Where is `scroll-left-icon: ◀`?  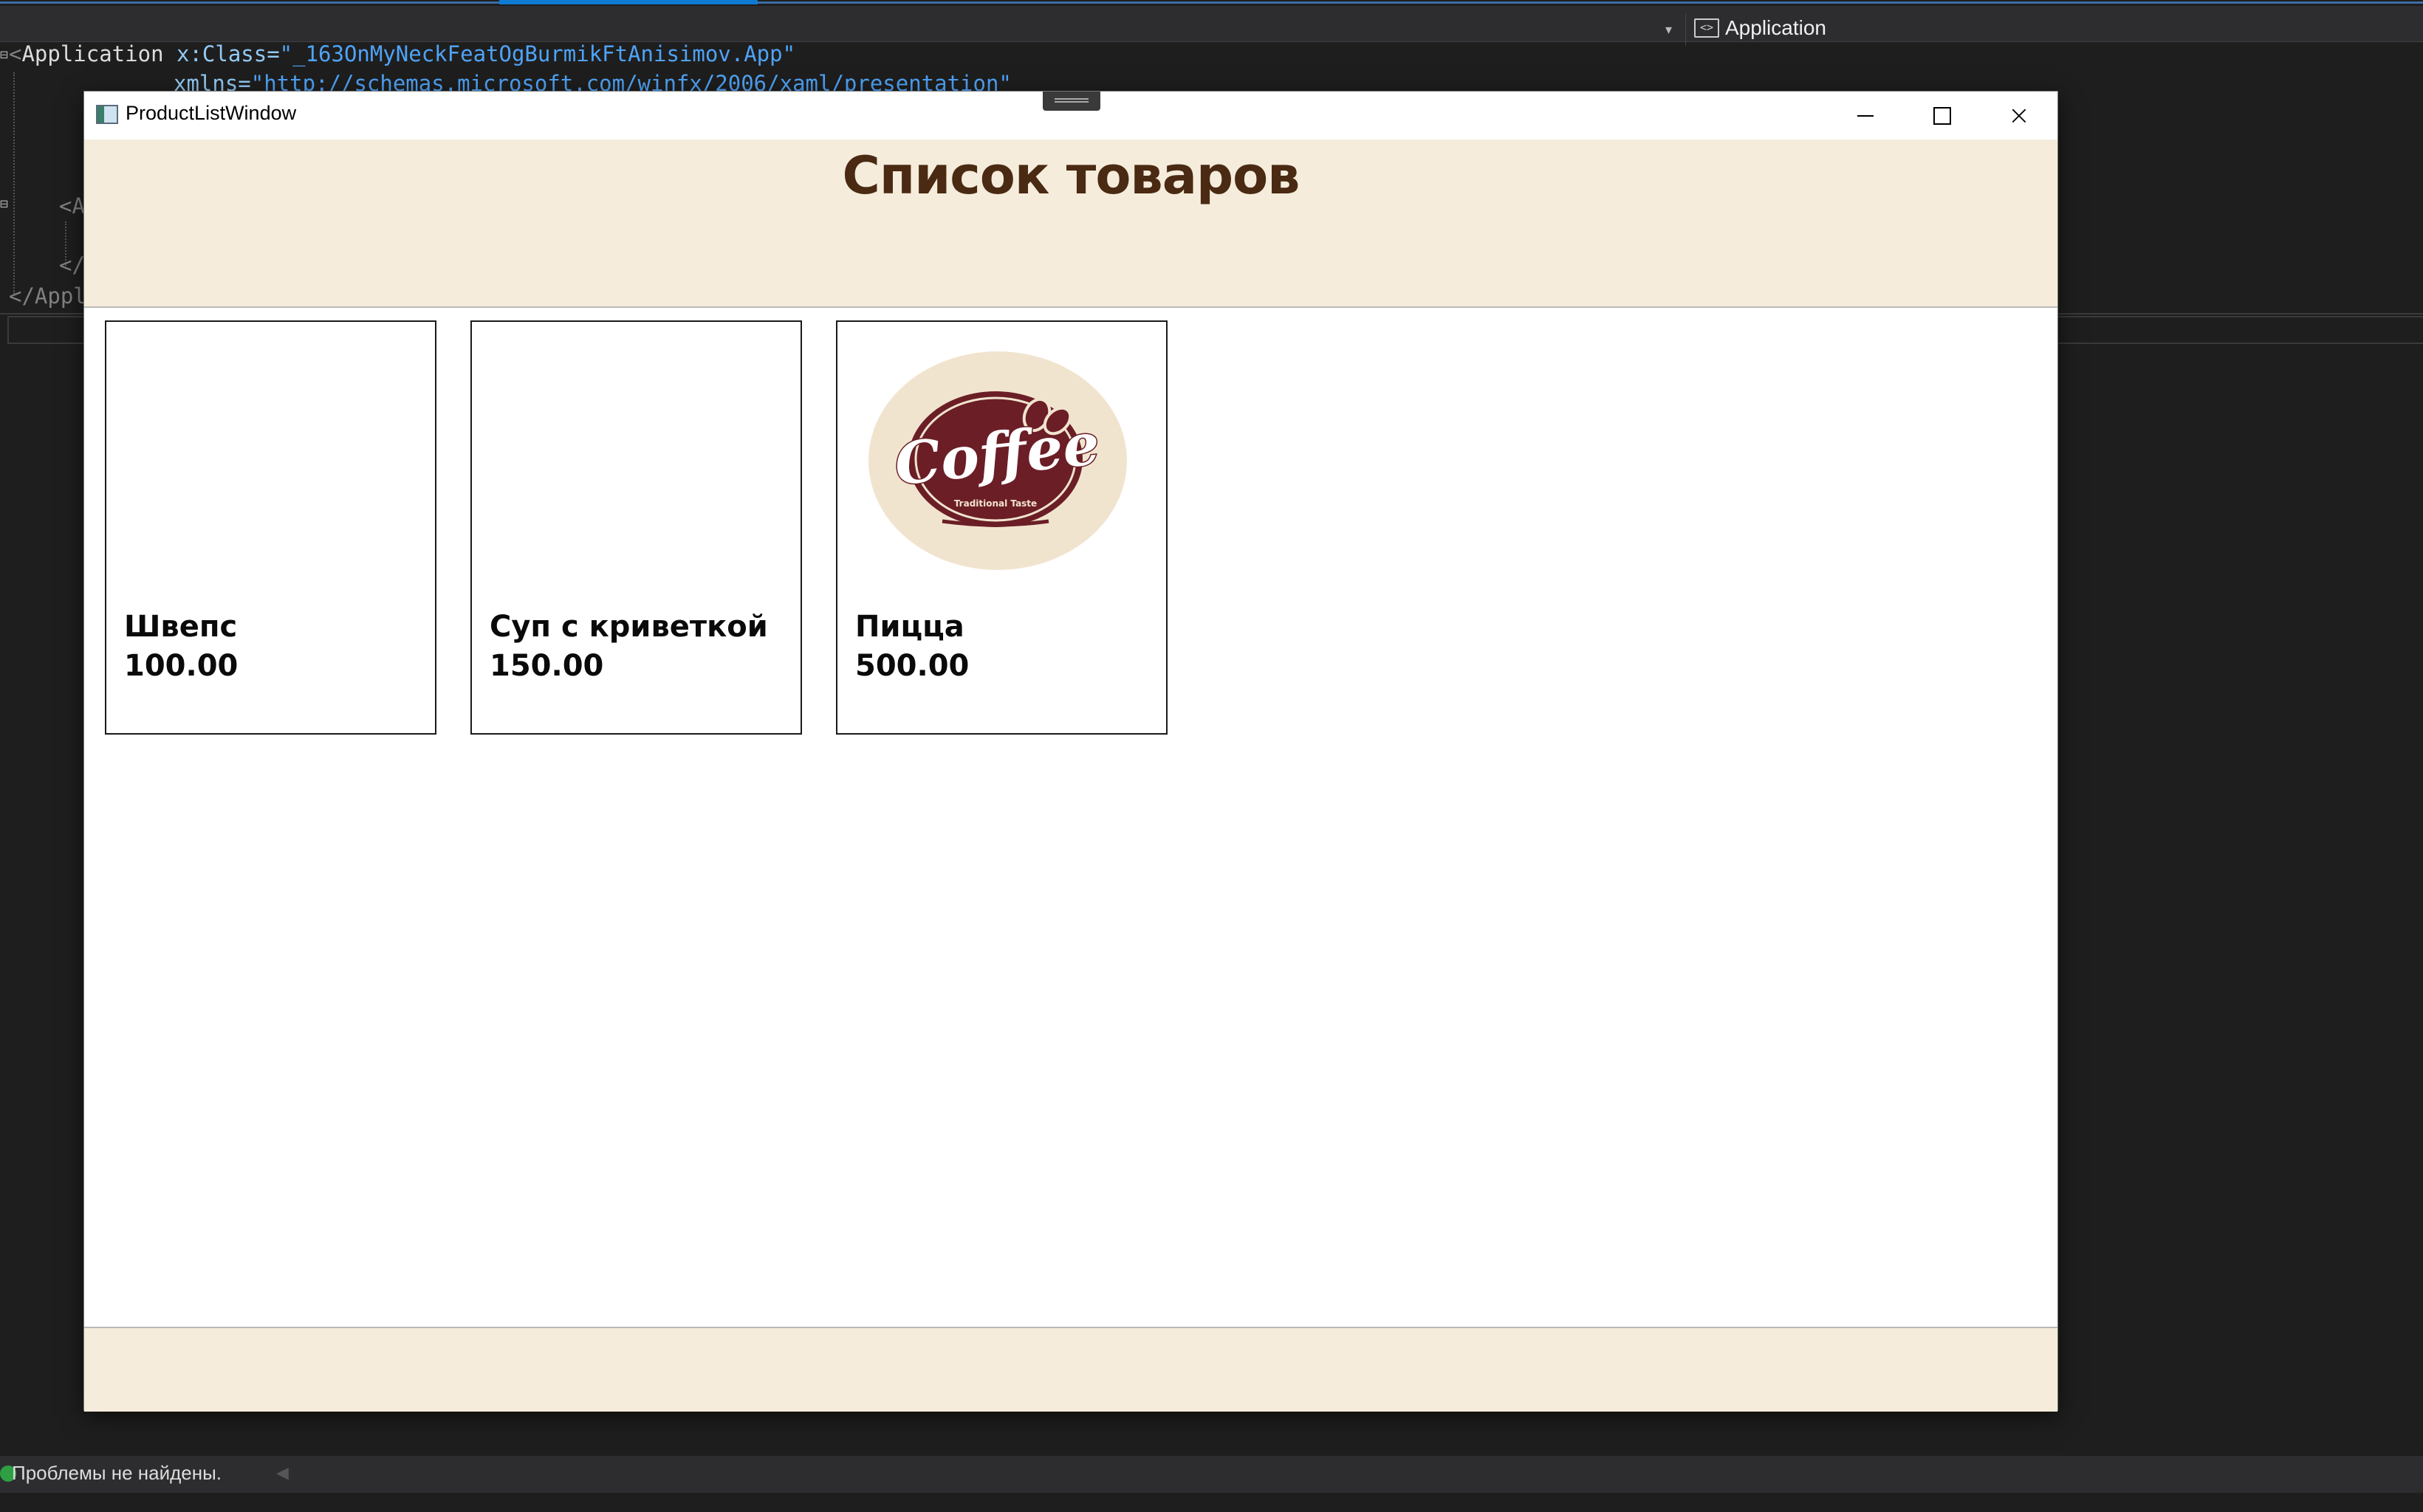 scroll-left-icon: ◀ is located at coordinates (282, 1472).